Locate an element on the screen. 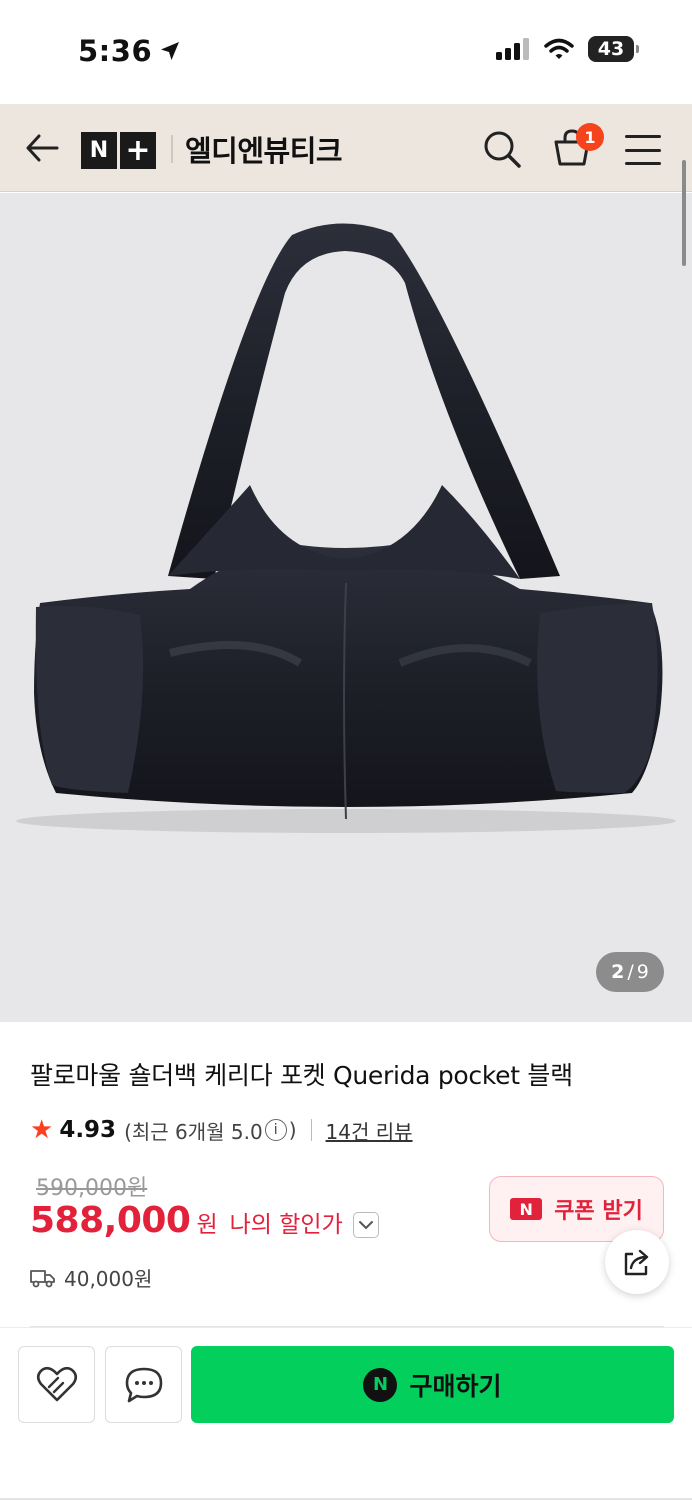 The height and width of the screenshot is (1500, 692). cart-count-badge: 1 is located at coordinates (590, 137).